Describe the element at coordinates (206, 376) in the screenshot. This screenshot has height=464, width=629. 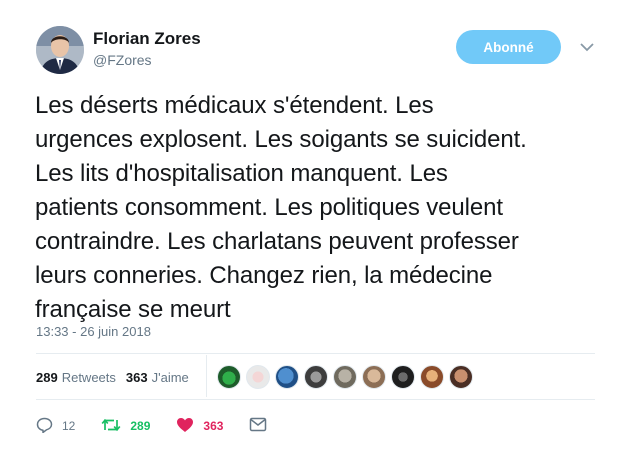
I see `stats-divider` at that location.